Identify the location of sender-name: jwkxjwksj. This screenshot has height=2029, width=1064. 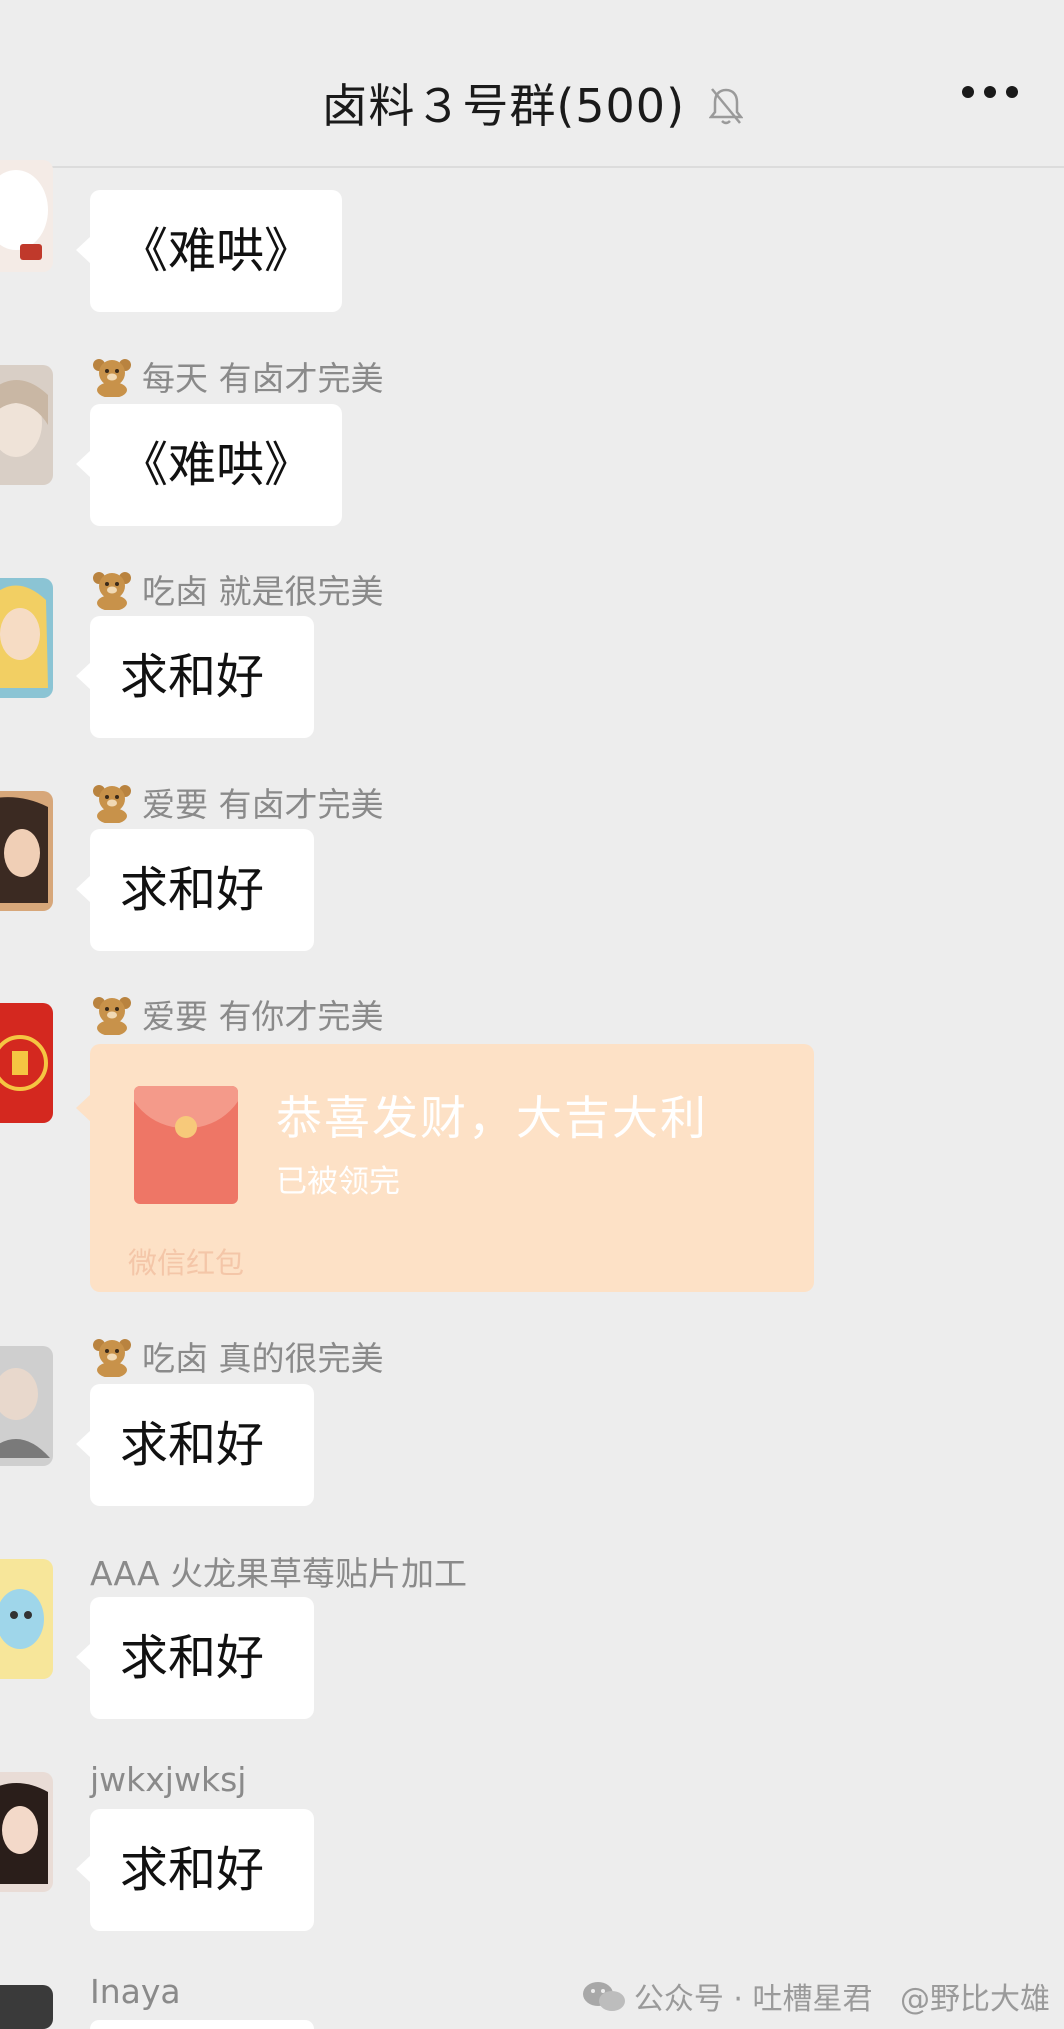
(168, 1779).